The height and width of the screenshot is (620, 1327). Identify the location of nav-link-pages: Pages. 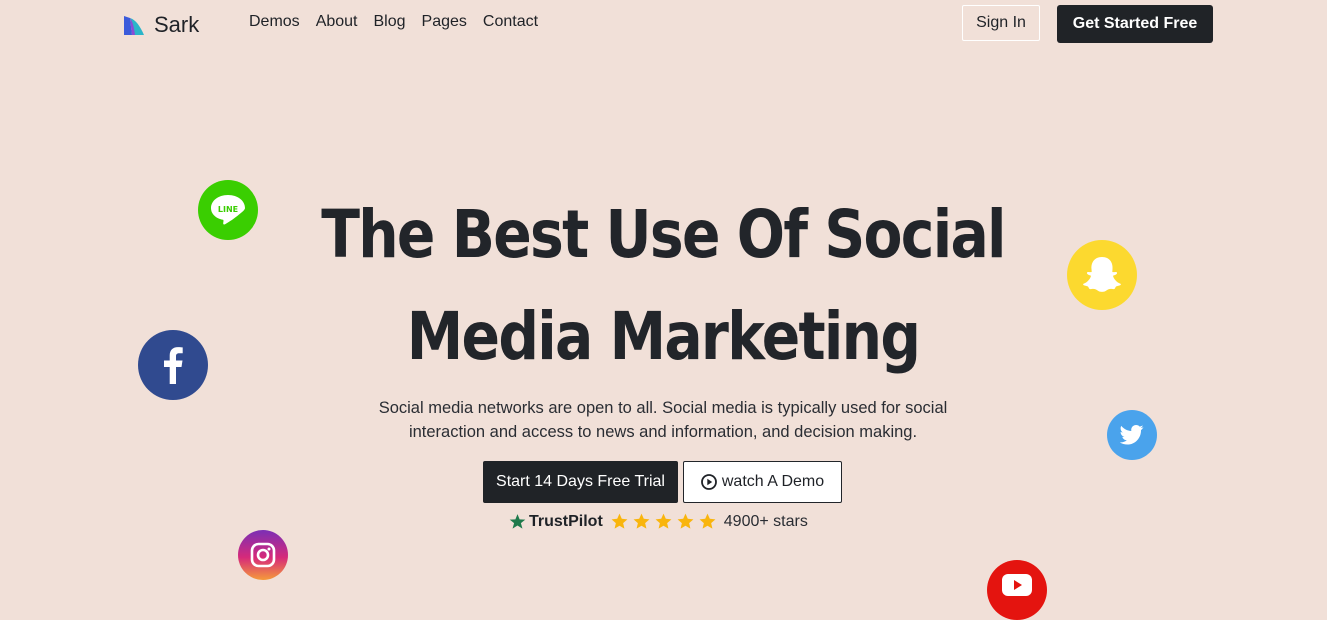
(444, 22).